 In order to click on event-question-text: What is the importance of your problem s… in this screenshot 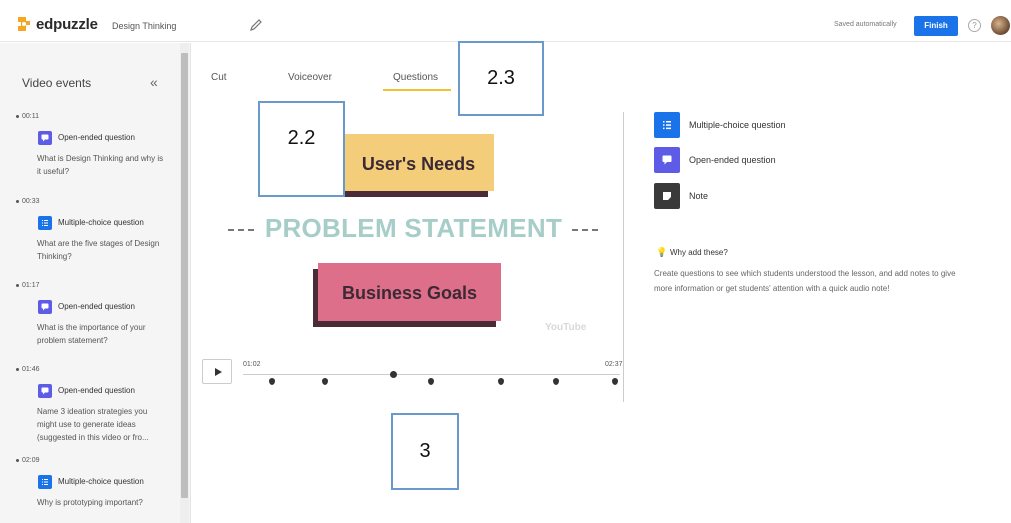, I will do `click(91, 334)`.